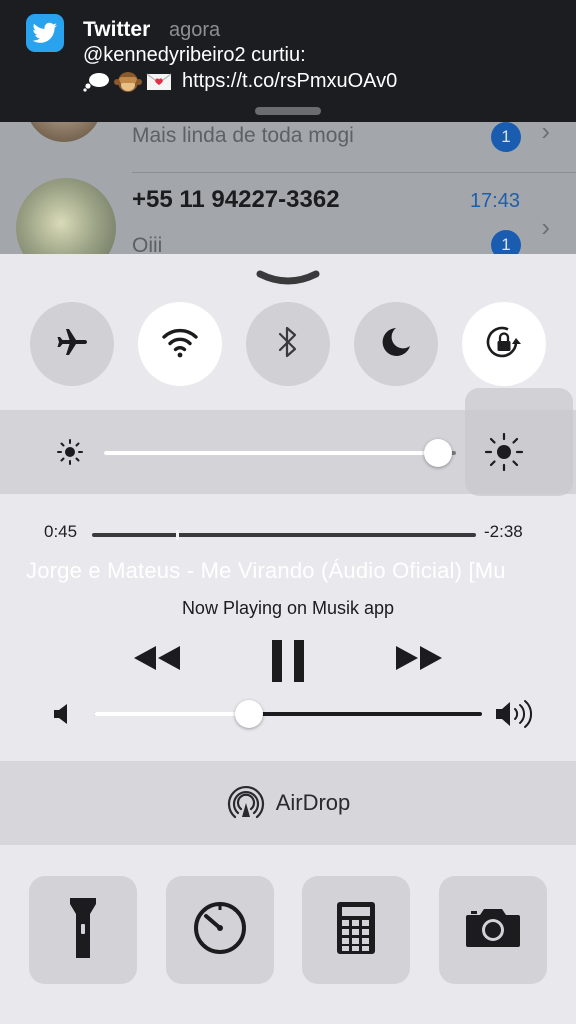 This screenshot has height=1024, width=576. What do you see at coordinates (61, 531) in the screenshot?
I see `elapsed-time: 0:45` at bounding box center [61, 531].